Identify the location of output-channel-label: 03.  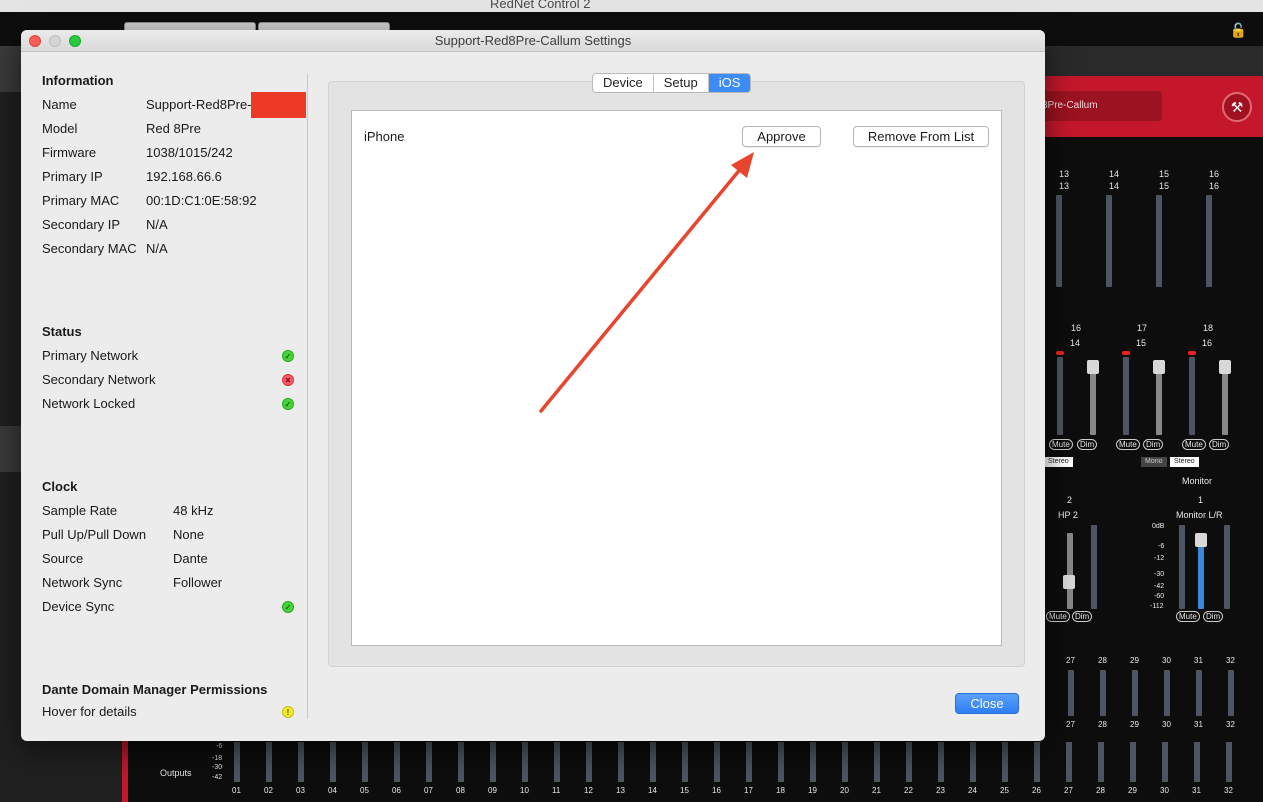
(300, 790).